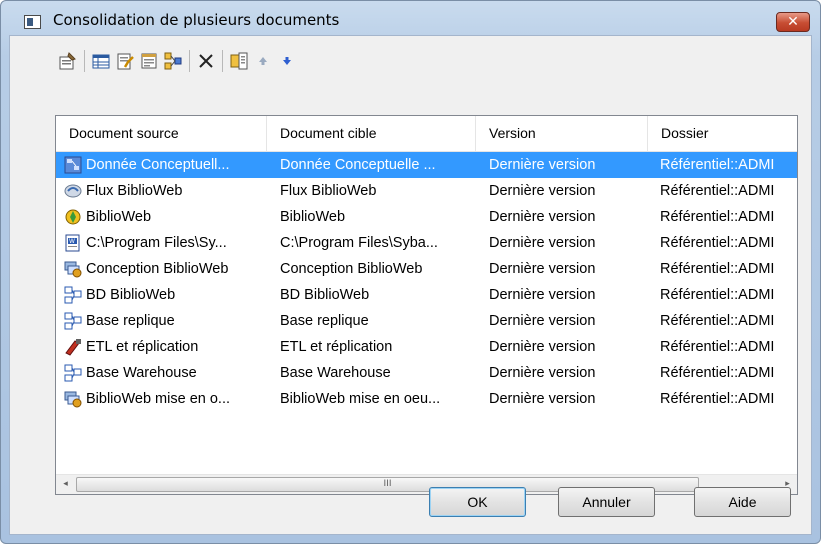 The width and height of the screenshot is (821, 544). What do you see at coordinates (336, 347) in the screenshot?
I see `cell-target: ETL et réplication` at bounding box center [336, 347].